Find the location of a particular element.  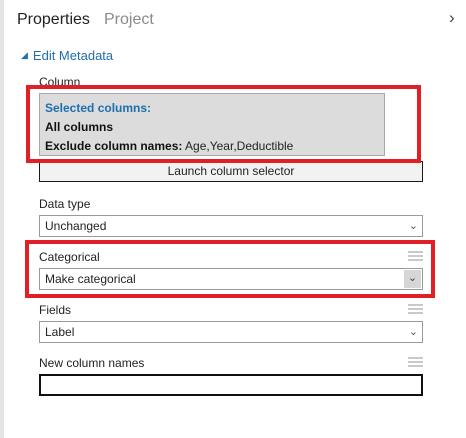

tab-project: Project is located at coordinates (129, 20).